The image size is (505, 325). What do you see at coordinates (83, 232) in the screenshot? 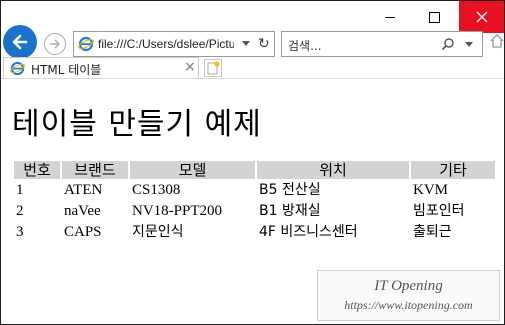
I see `table-cell: CAPS` at bounding box center [83, 232].